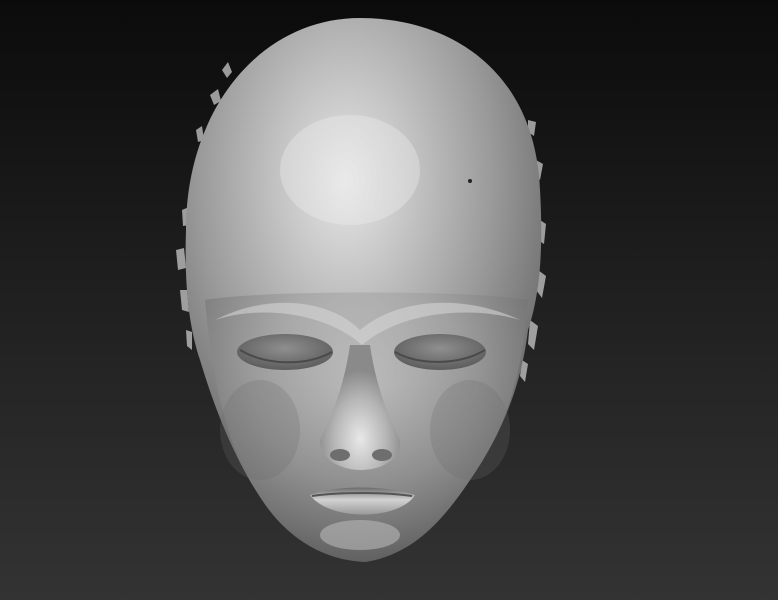 The height and width of the screenshot is (600, 778). Describe the element at coordinates (440, 352) in the screenshot. I see `right-eye` at that location.